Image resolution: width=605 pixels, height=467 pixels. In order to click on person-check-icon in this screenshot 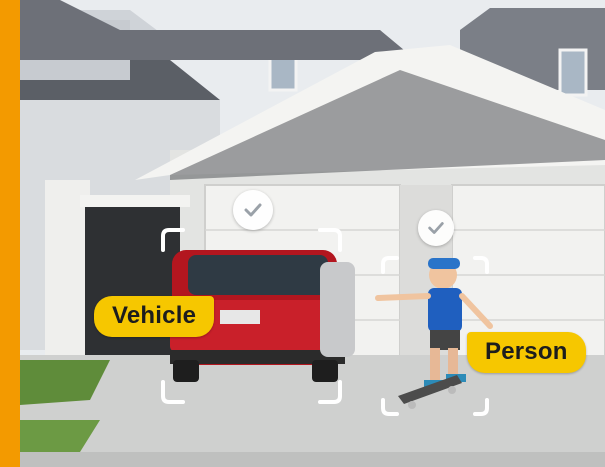, I will do `click(436, 228)`.